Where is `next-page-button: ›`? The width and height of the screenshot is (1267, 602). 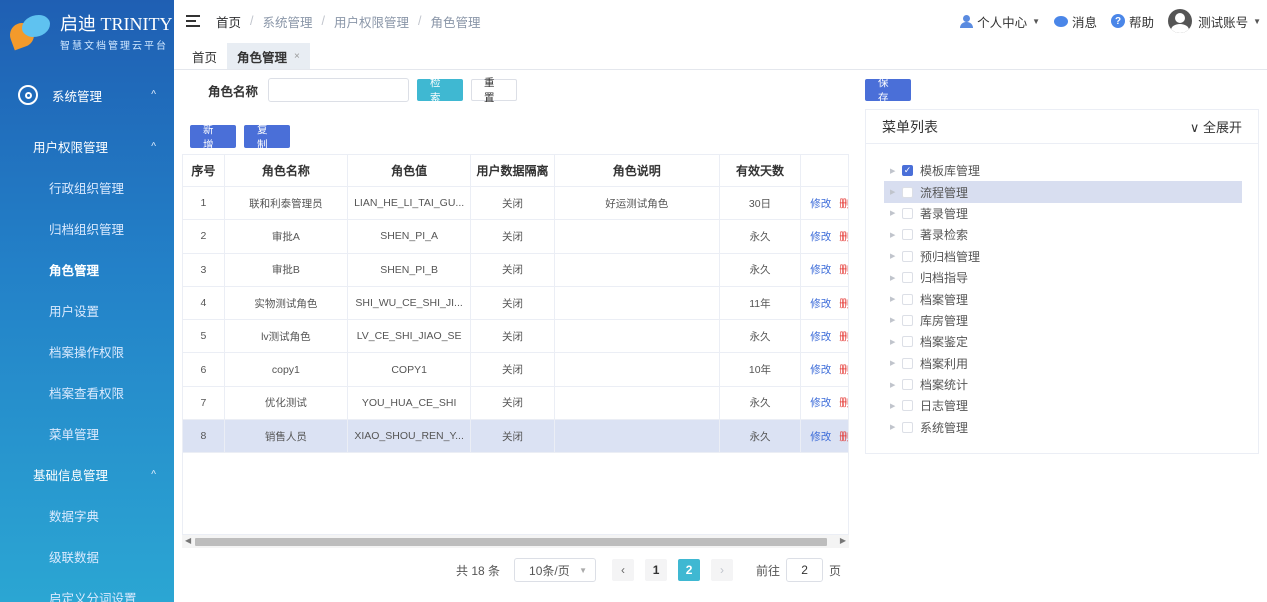 next-page-button: › is located at coordinates (722, 570).